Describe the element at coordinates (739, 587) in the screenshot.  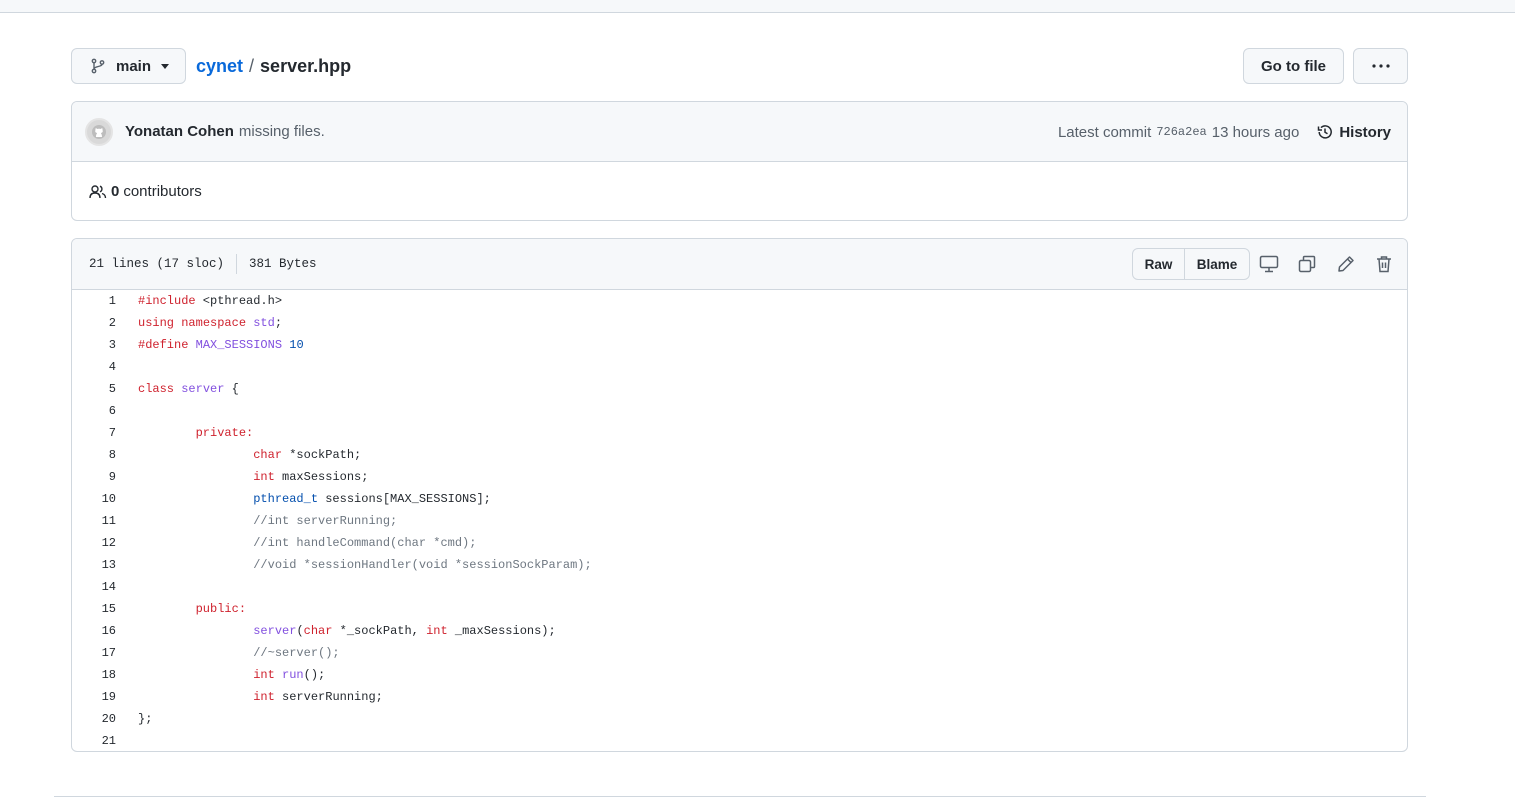
I see `code-line: 14` at that location.